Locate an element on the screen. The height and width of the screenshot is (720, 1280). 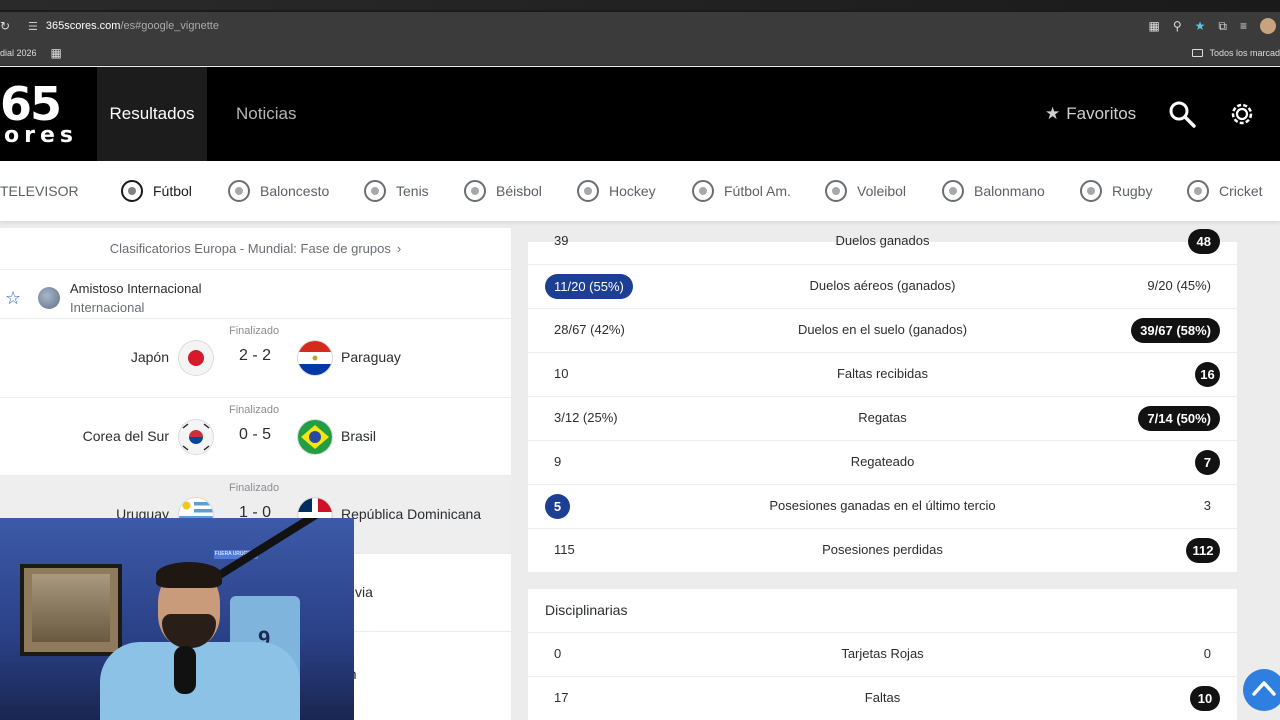
away-team: Paraguay is located at coordinates (371, 357).